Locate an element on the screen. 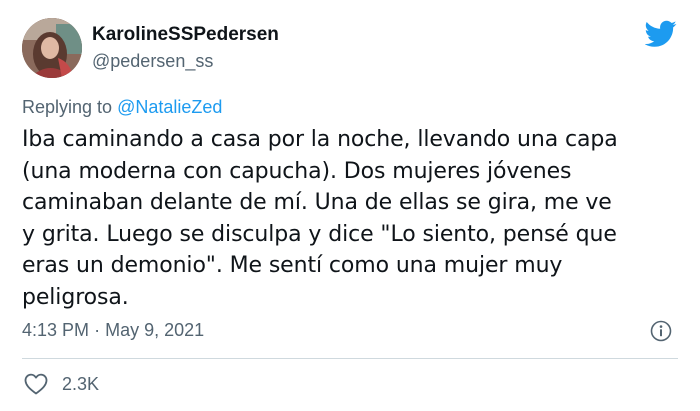  avatar is located at coordinates (52, 48).